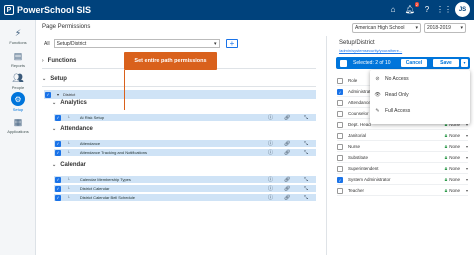 The width and height of the screenshot is (474, 255). What do you see at coordinates (185, 189) in the screenshot?
I see `table-row: ✓ └ District Calendar ⓘ 🔗︎ ⤡` at bounding box center [185, 189].